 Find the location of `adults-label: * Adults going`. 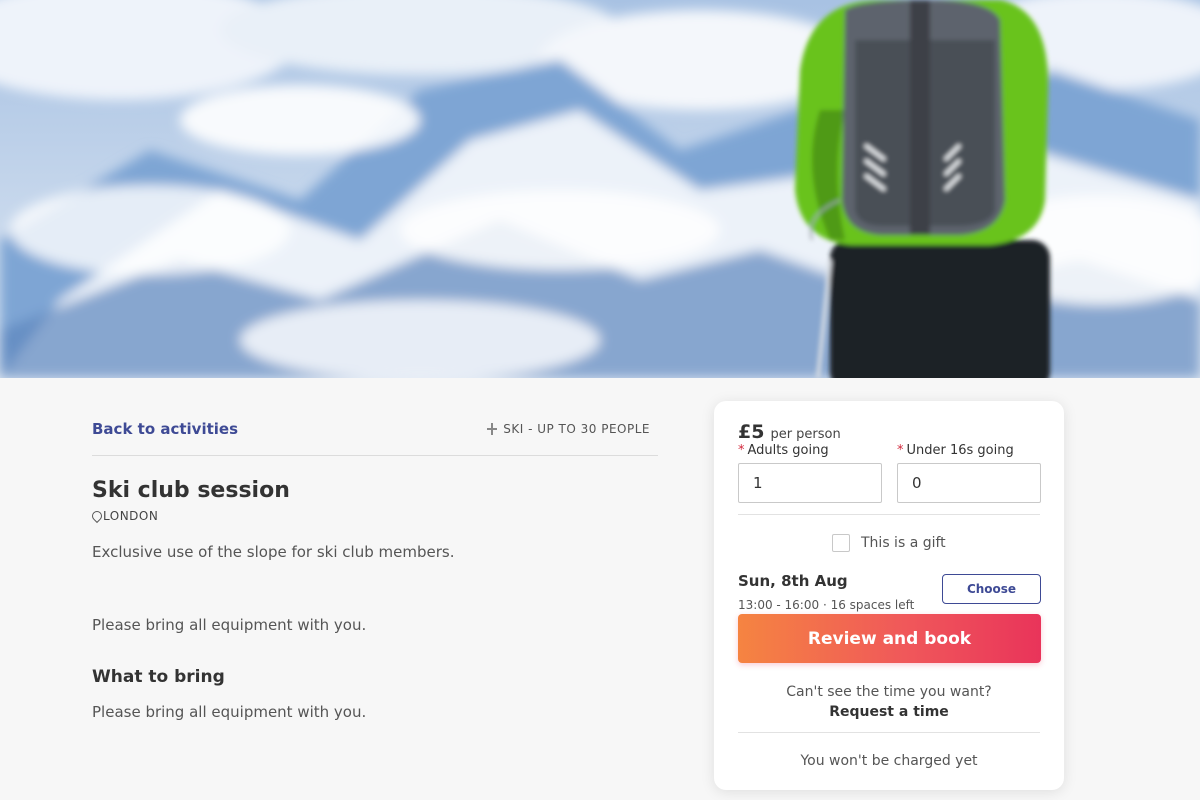

adults-label: * Adults going is located at coordinates (783, 450).